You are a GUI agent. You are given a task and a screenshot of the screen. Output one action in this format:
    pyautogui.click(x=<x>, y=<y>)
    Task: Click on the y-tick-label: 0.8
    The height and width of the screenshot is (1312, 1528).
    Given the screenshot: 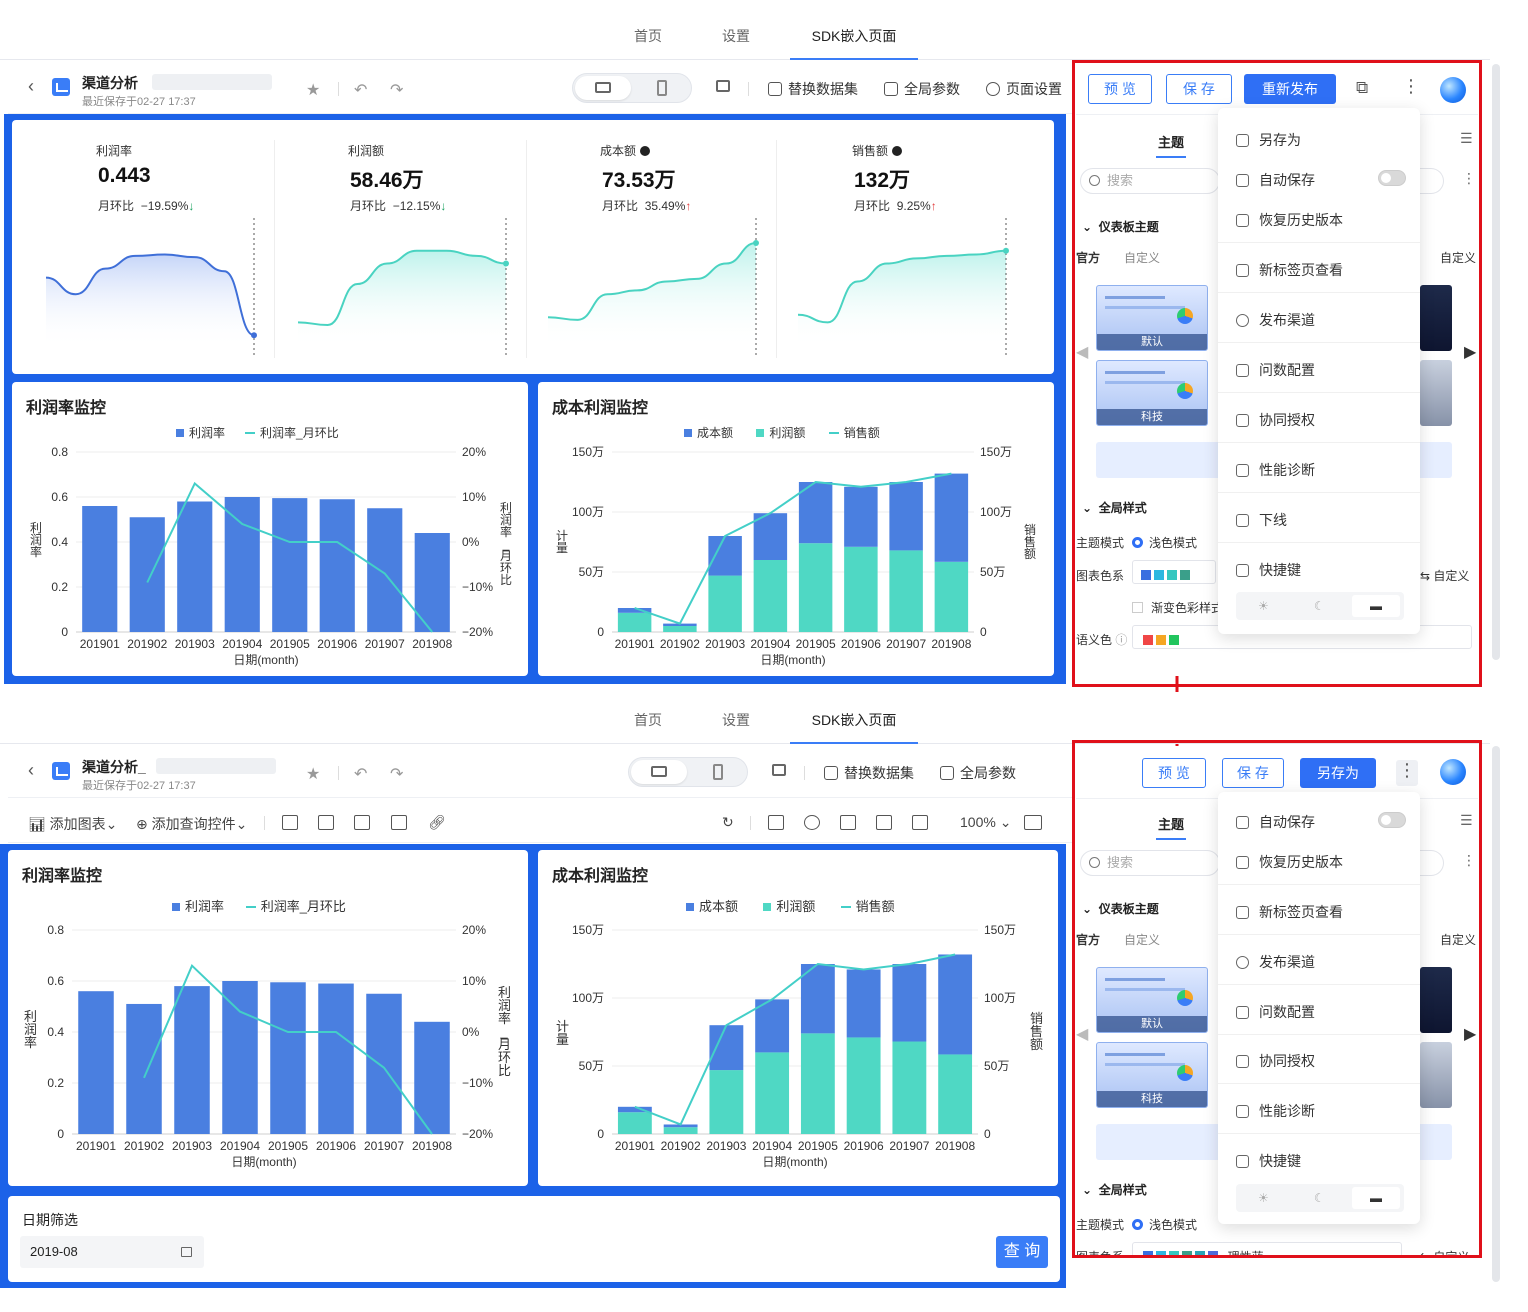 What is the action you would take?
    pyautogui.click(x=59, y=452)
    